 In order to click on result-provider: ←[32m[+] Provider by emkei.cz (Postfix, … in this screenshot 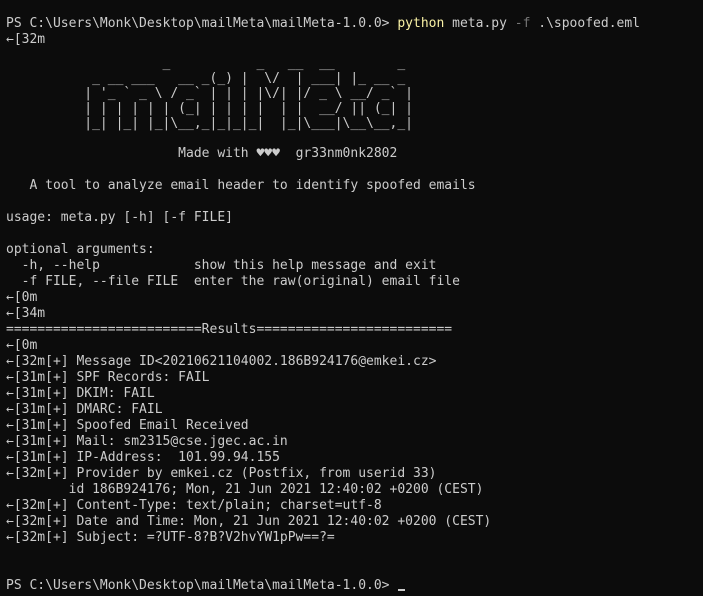, I will do `click(221, 473)`.